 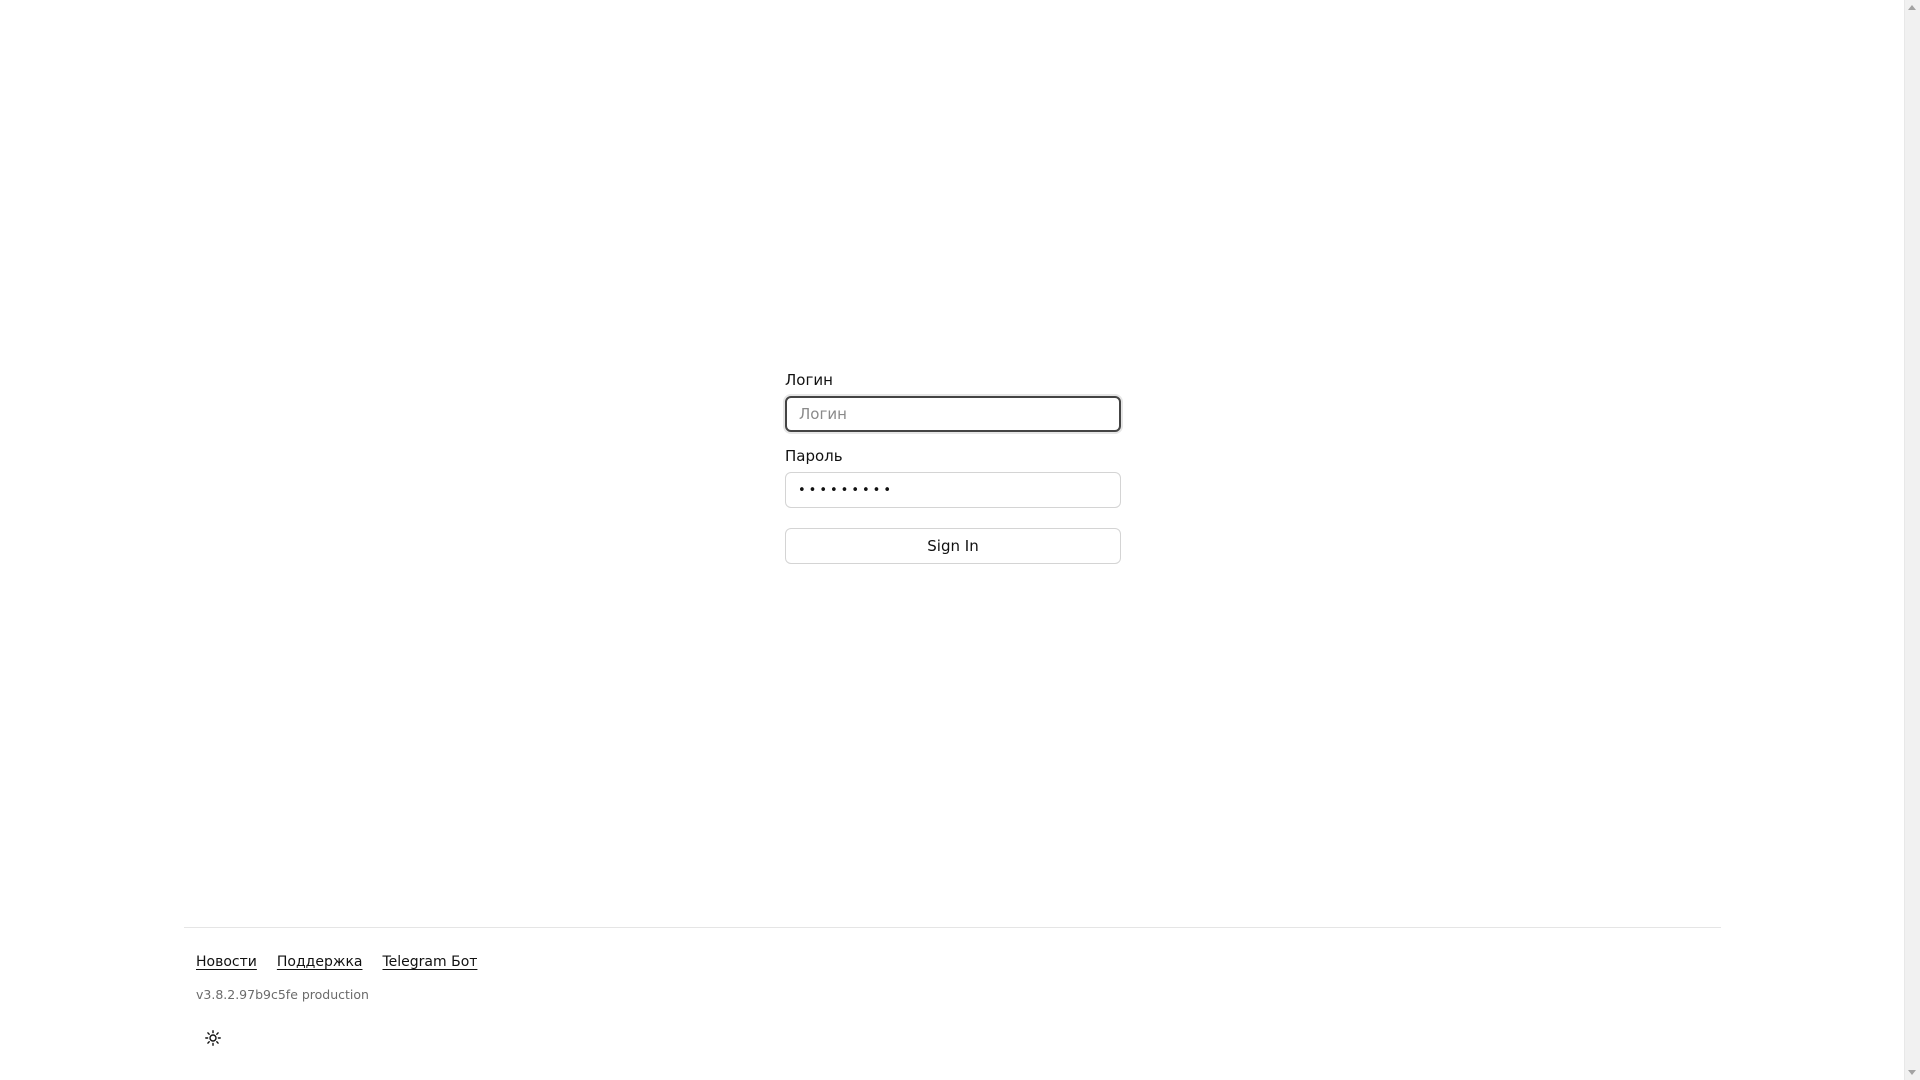 I want to click on theme-toggle-button, so click(x=213, y=1038).